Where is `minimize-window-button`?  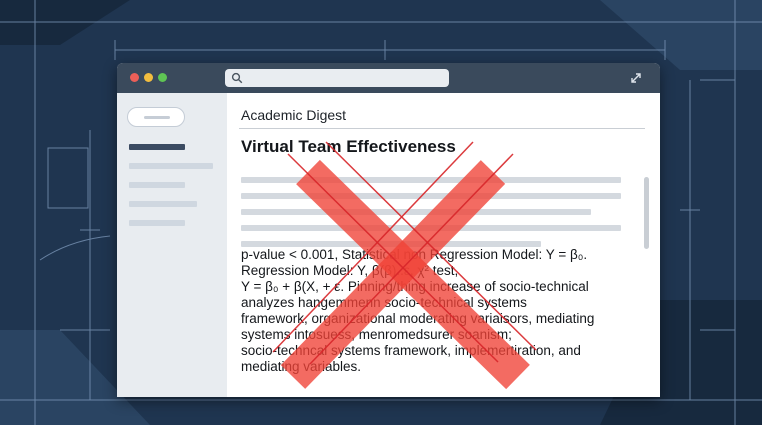 minimize-window-button is located at coordinates (148, 77).